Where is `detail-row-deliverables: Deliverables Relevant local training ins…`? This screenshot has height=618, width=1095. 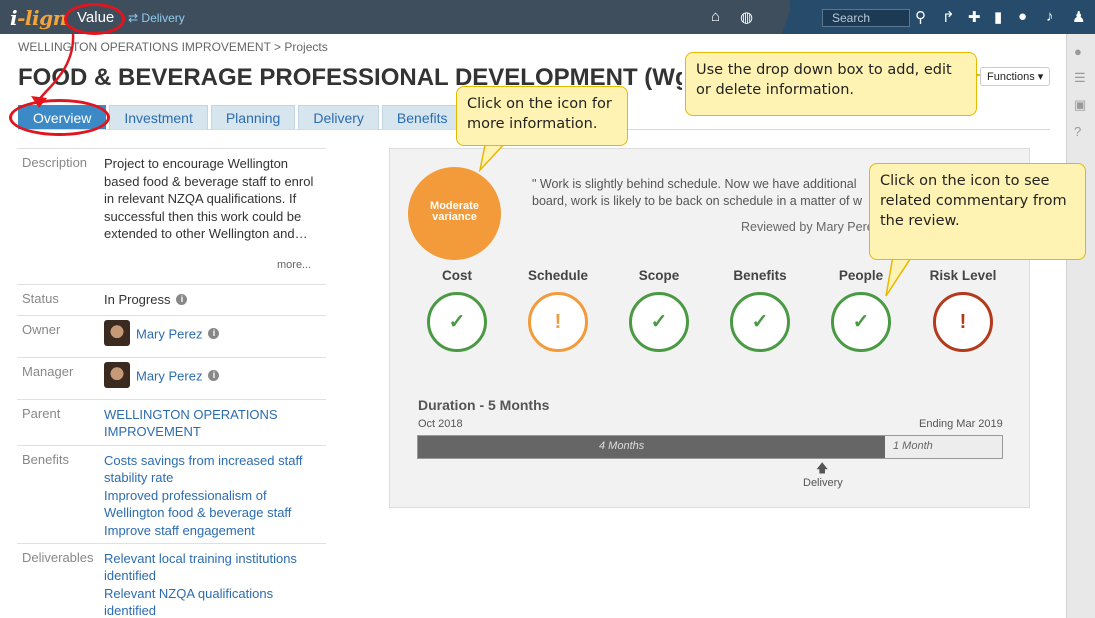
detail-row-deliverables: Deliverables Relevant local training ins… is located at coordinates (171, 580).